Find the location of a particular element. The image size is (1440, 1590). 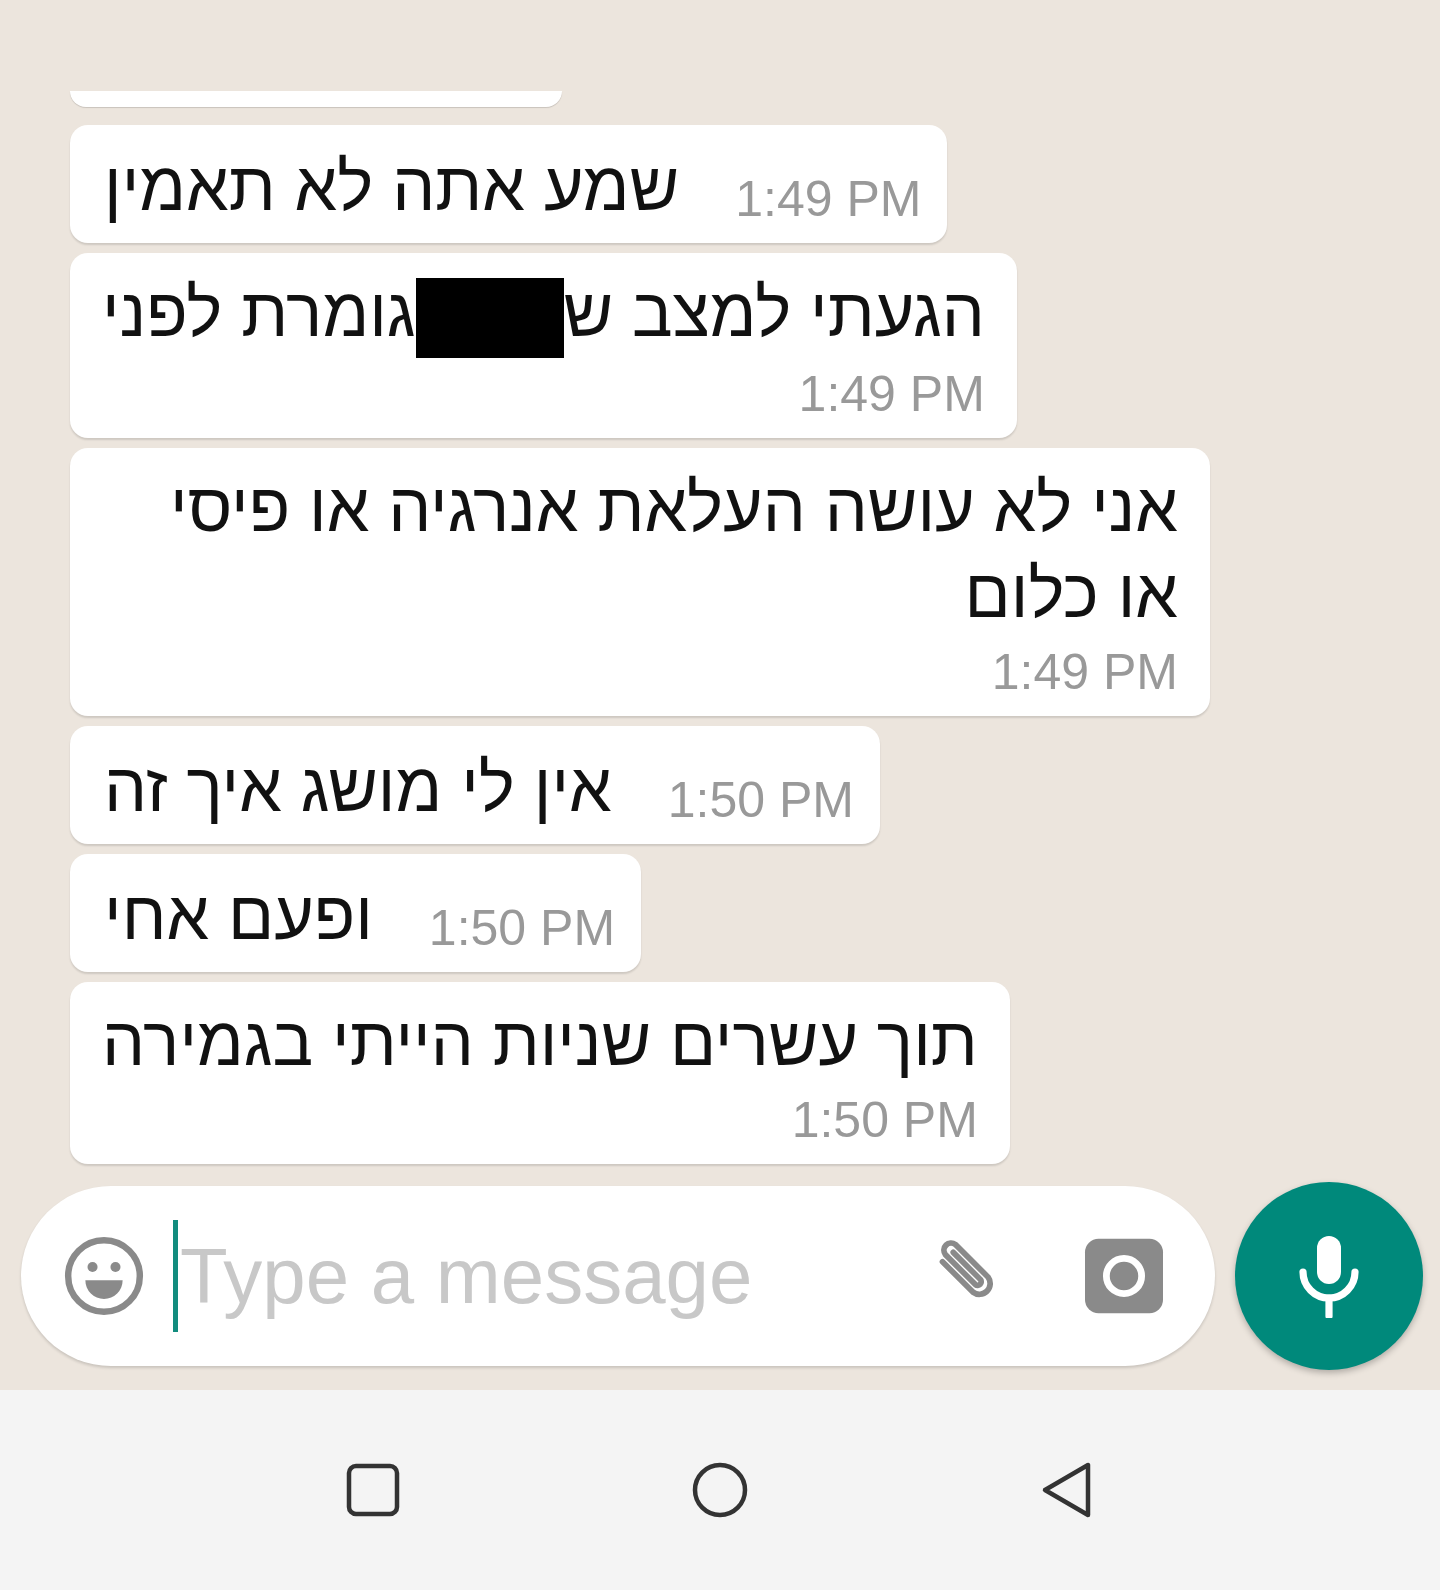

home-button is located at coordinates (720, 1490).